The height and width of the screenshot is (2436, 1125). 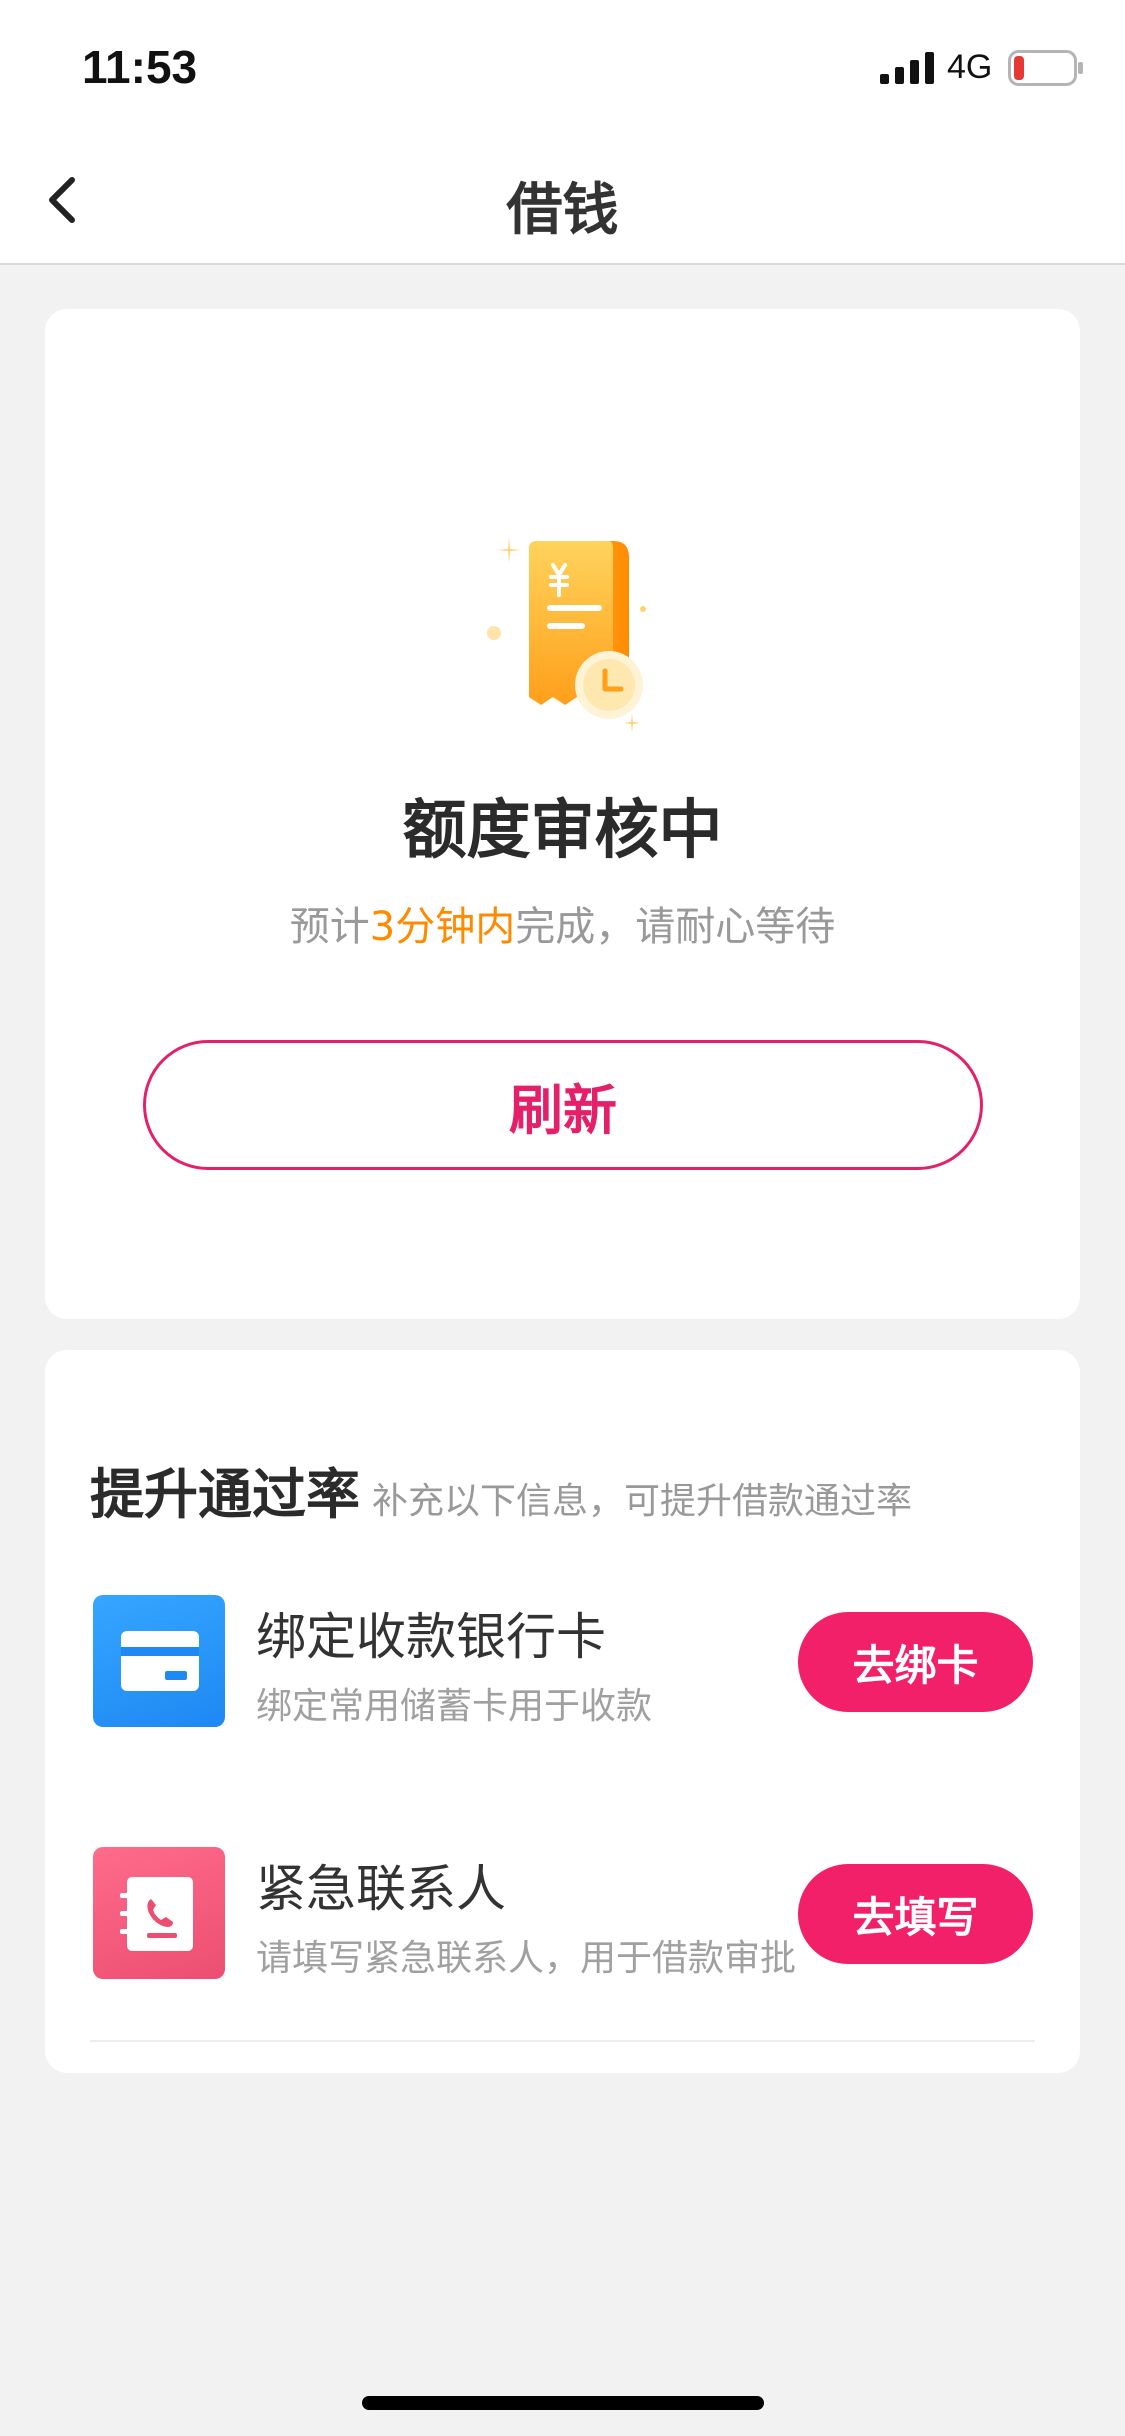 I want to click on divider, so click(x=562, y=2041).